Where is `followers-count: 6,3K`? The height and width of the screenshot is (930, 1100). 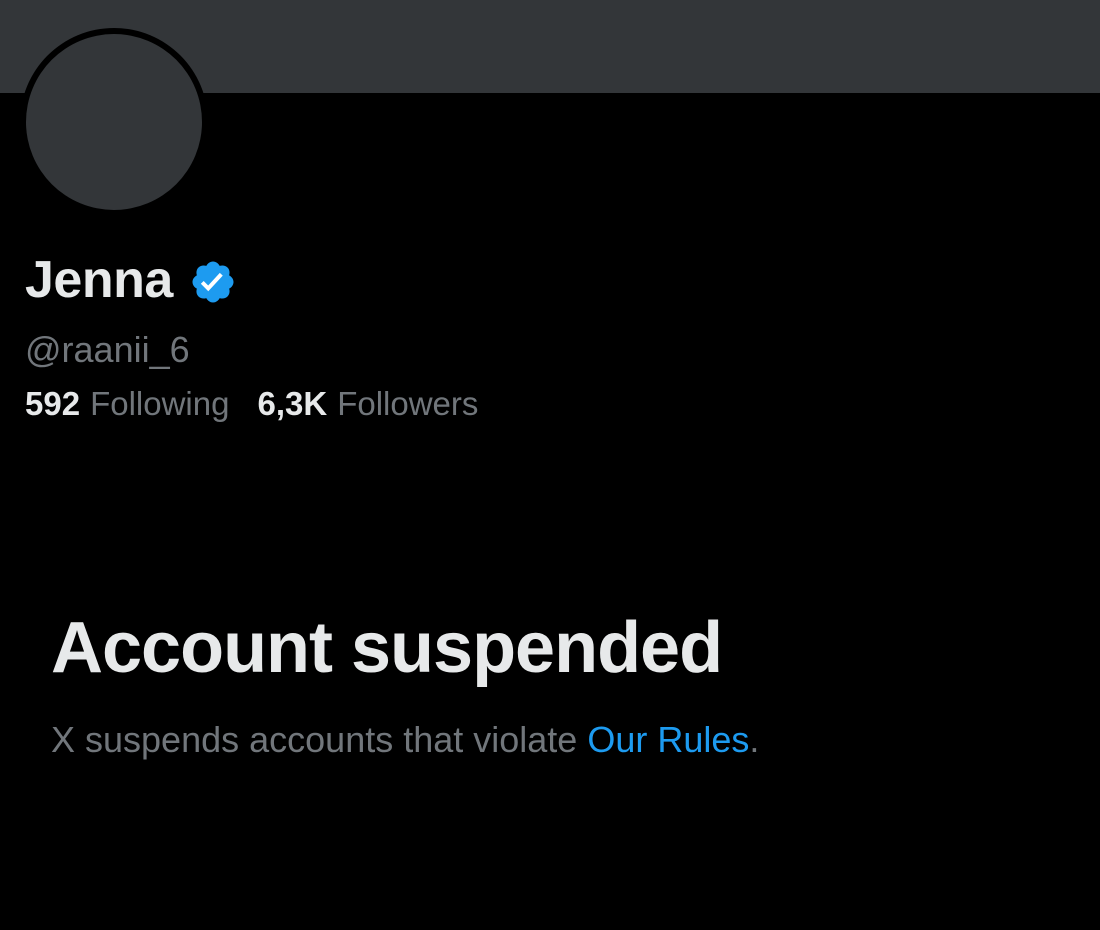 followers-count: 6,3K is located at coordinates (292, 403).